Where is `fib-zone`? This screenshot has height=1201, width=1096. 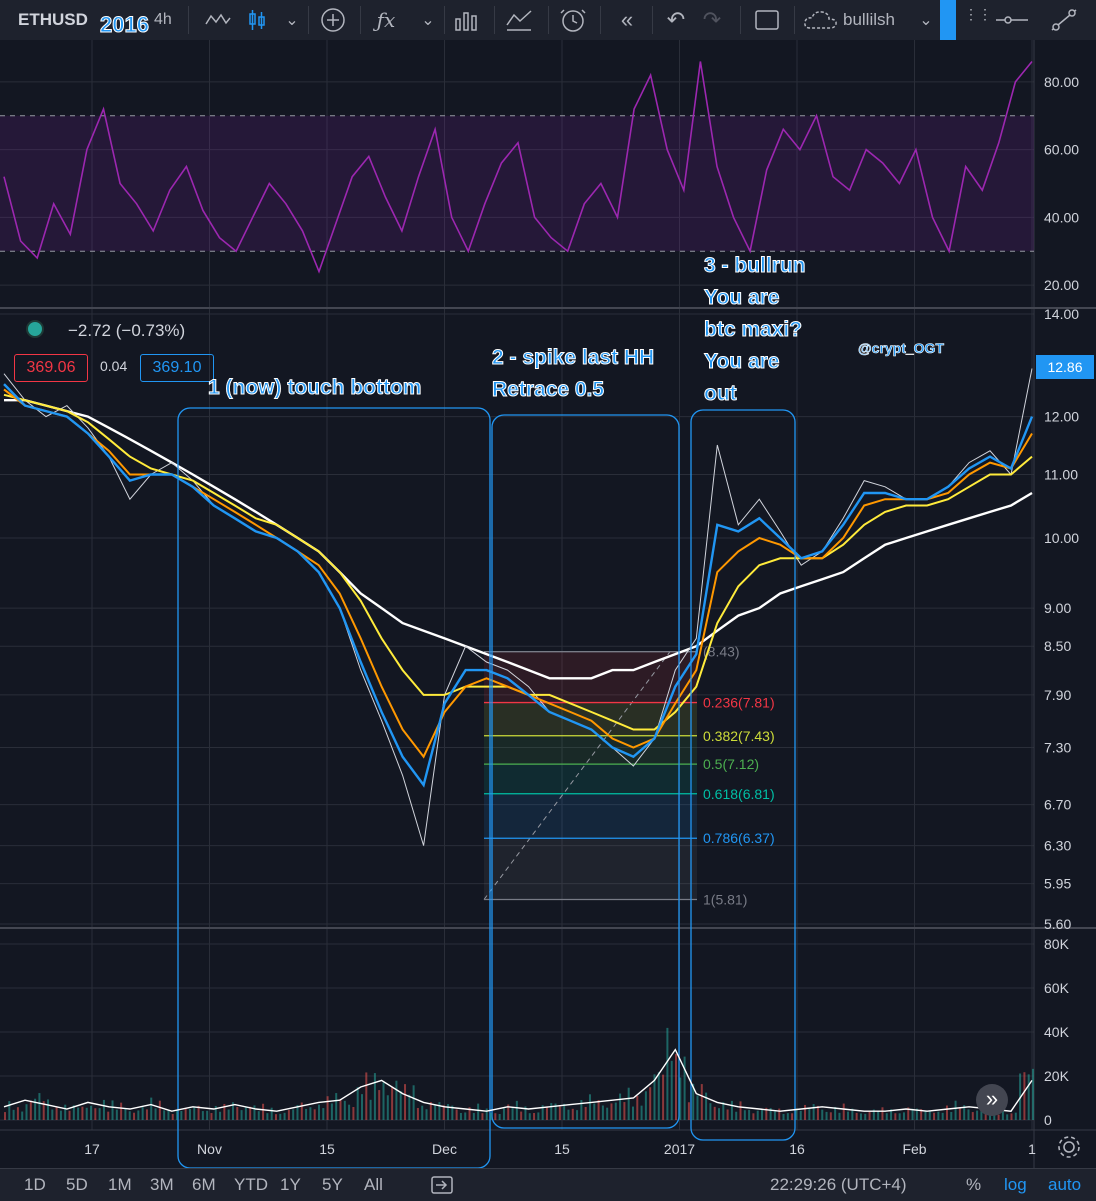 fib-zone is located at coordinates (590, 779).